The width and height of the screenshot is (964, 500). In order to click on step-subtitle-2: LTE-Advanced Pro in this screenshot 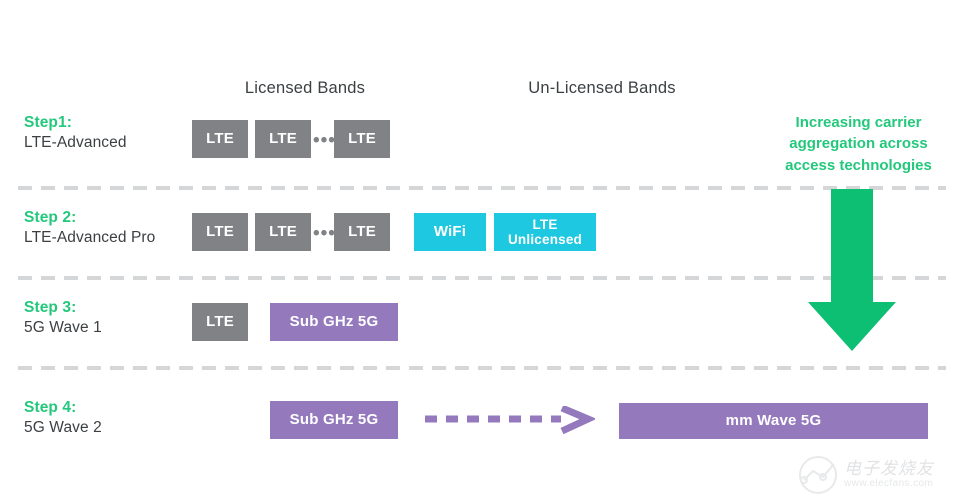, I will do `click(90, 238)`.